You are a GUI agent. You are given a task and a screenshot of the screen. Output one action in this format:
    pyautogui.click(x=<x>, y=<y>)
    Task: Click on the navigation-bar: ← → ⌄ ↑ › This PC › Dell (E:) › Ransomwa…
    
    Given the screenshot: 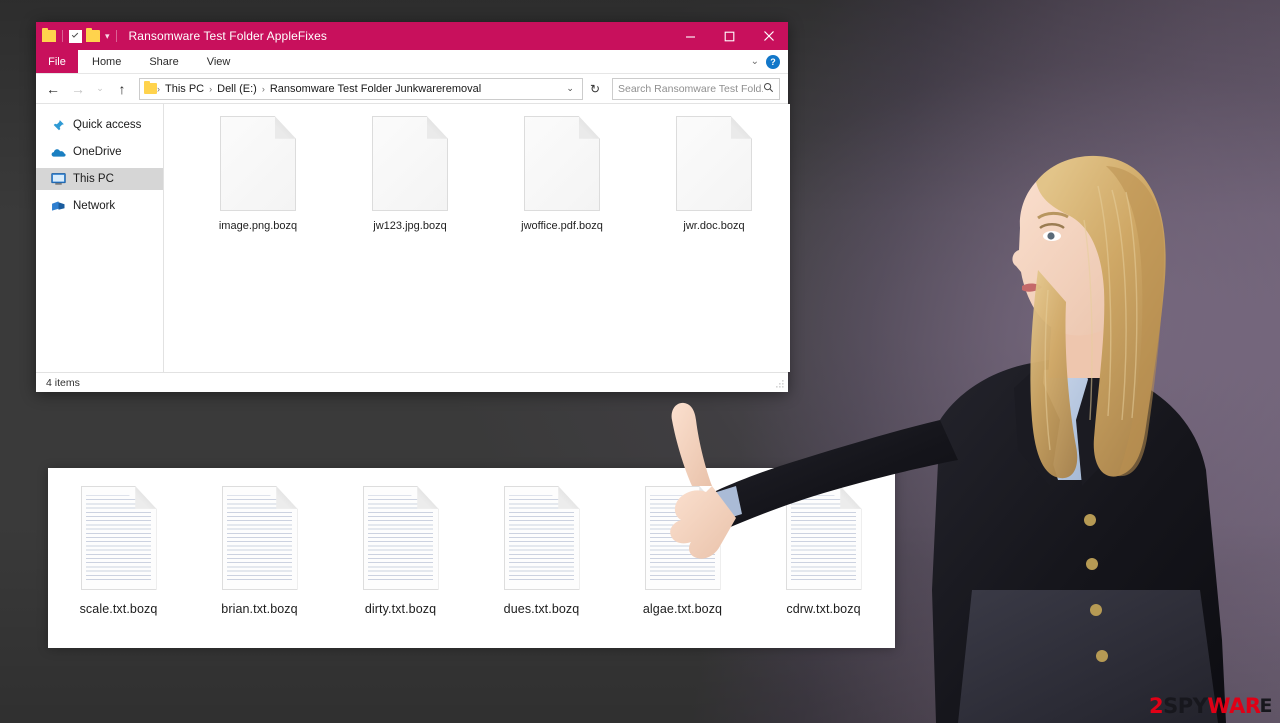 What is the action you would take?
    pyautogui.click(x=412, y=89)
    